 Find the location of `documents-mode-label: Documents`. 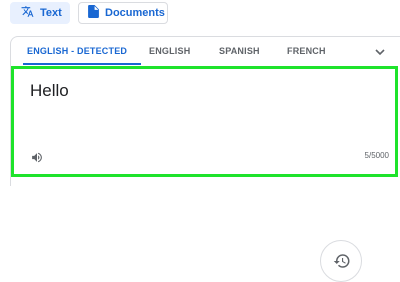

documents-mode-label: Documents is located at coordinates (135, 13).